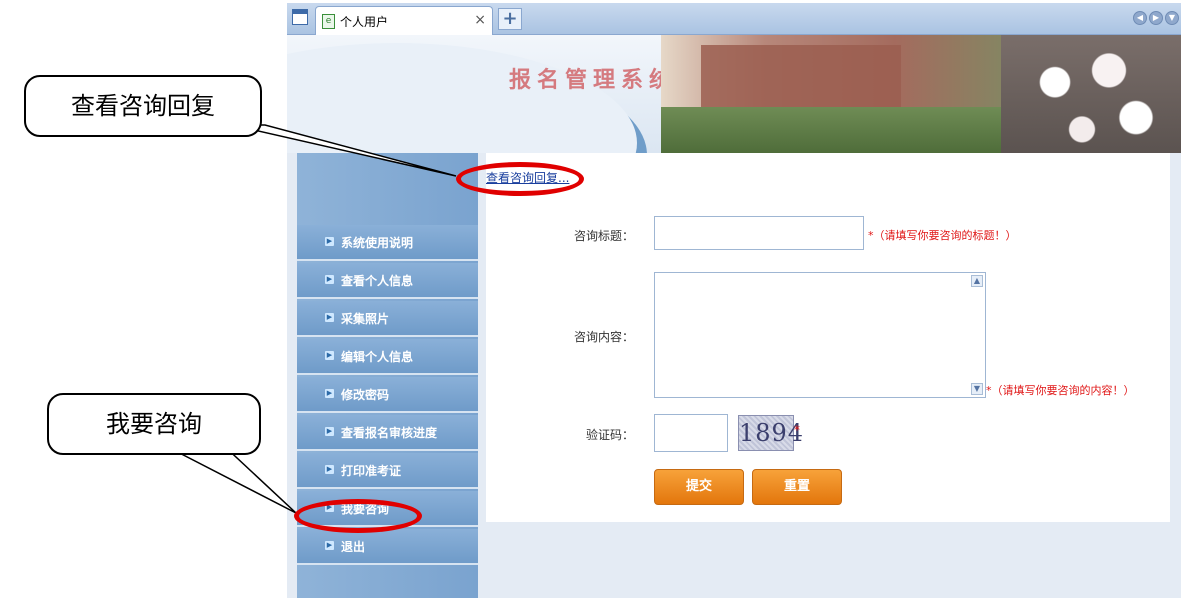  I want to click on scroll-up-icon: ▲, so click(977, 281).